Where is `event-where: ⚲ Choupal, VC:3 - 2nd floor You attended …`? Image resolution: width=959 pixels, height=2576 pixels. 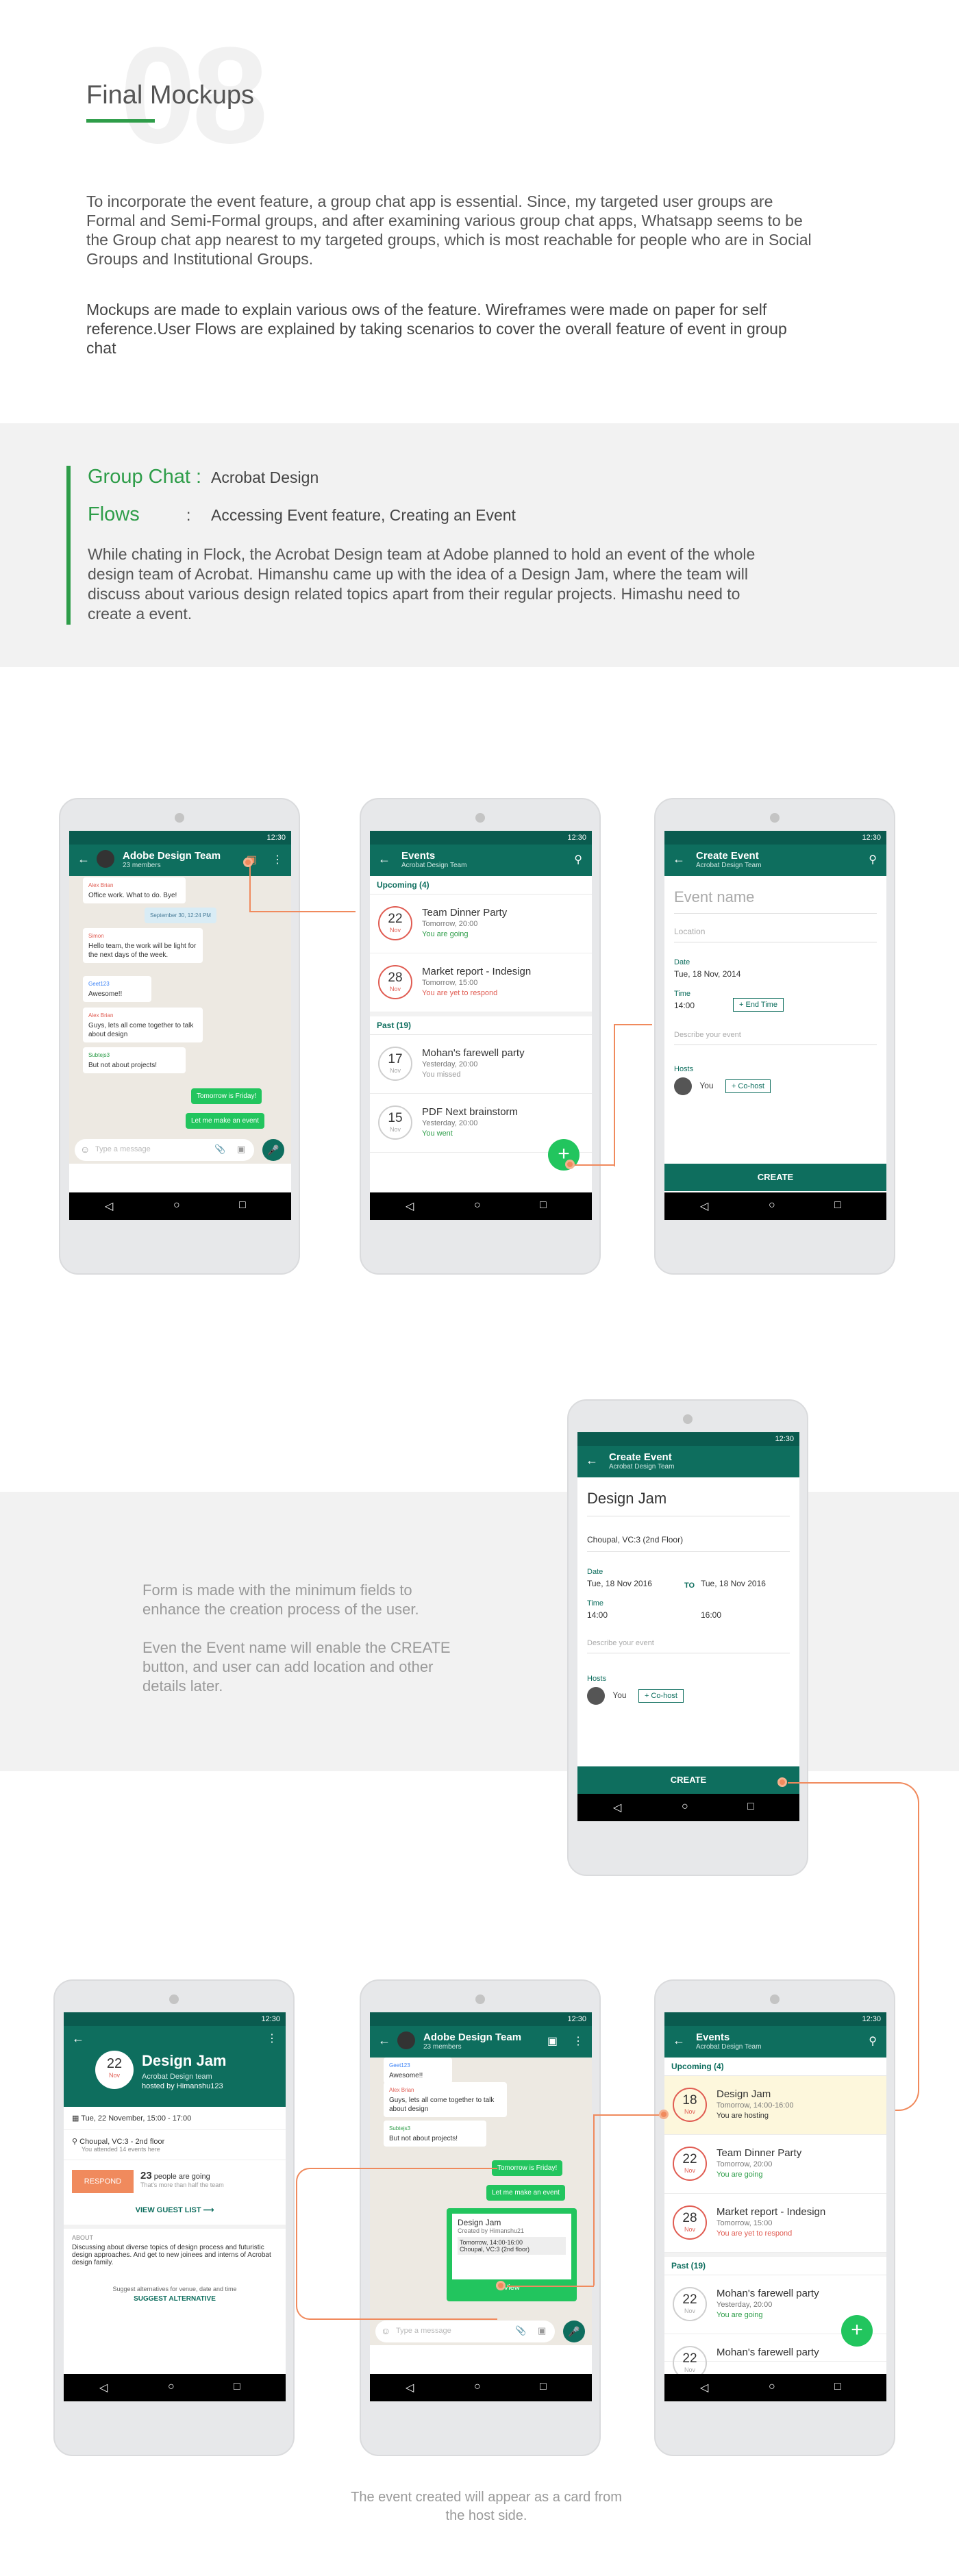
event-where: ⚲ Choupal, VC:3 - 2nd floor You attended … is located at coordinates (175, 2145).